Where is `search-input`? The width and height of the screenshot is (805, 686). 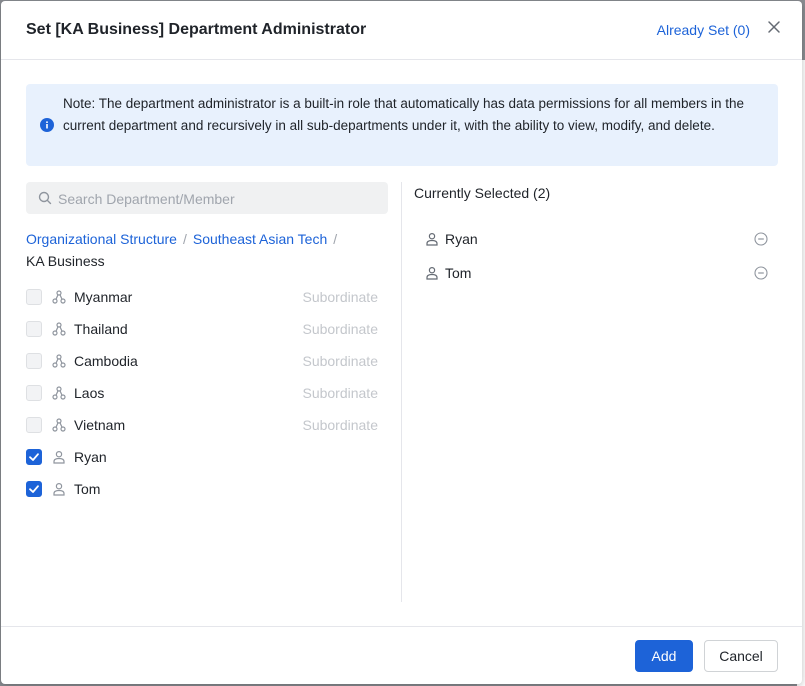 search-input is located at coordinates (218, 199).